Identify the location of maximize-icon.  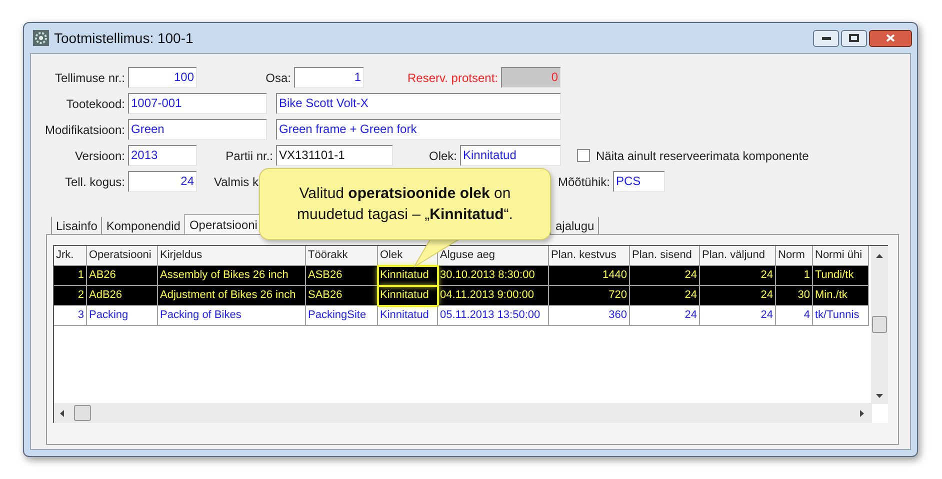
(854, 38).